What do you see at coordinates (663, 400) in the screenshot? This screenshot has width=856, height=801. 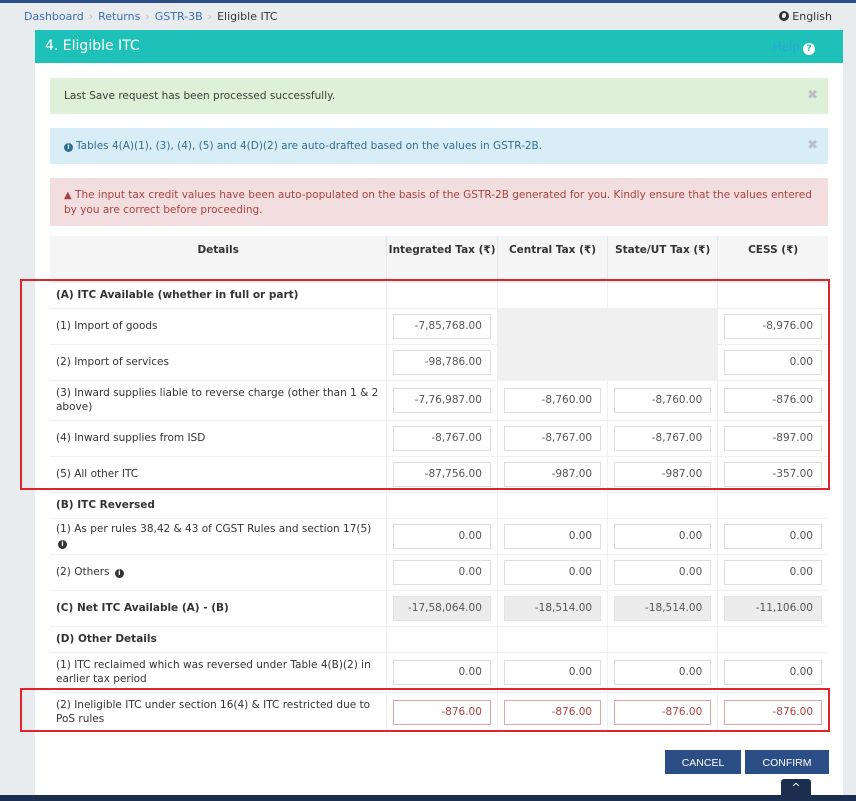 I see `a3-sgst-input: -8,760.00` at bounding box center [663, 400].